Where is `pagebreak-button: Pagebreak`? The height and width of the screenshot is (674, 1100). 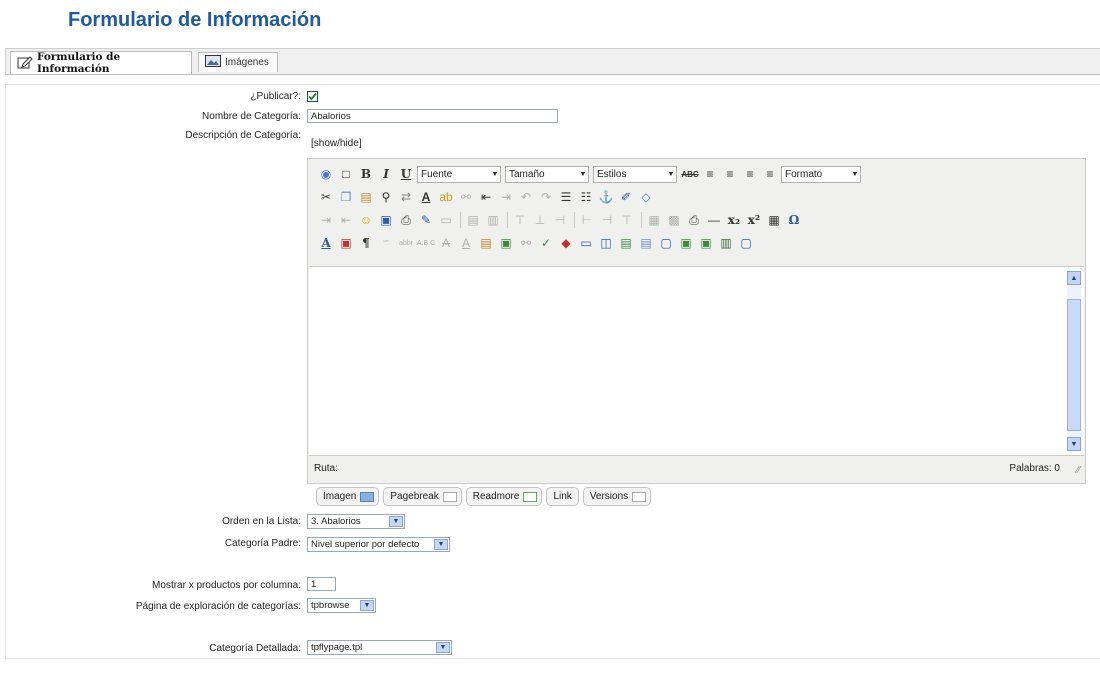 pagebreak-button: Pagebreak is located at coordinates (422, 496).